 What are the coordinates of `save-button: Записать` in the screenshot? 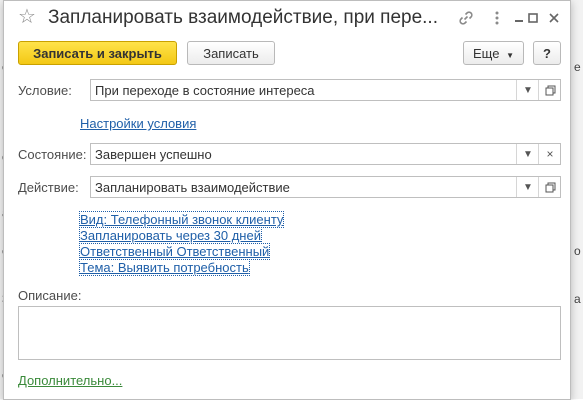 It's located at (231, 53).